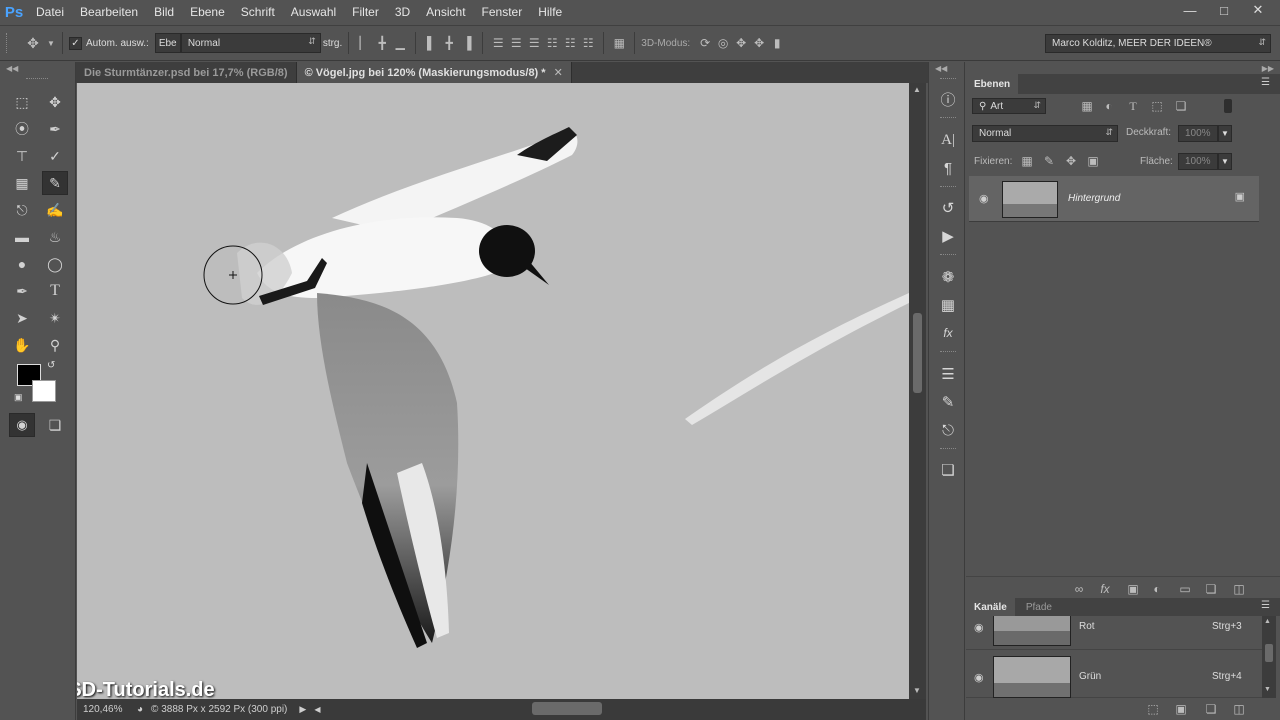 This screenshot has height=720, width=1280. What do you see at coordinates (44, 391) in the screenshot?
I see `background-color-swatch` at bounding box center [44, 391].